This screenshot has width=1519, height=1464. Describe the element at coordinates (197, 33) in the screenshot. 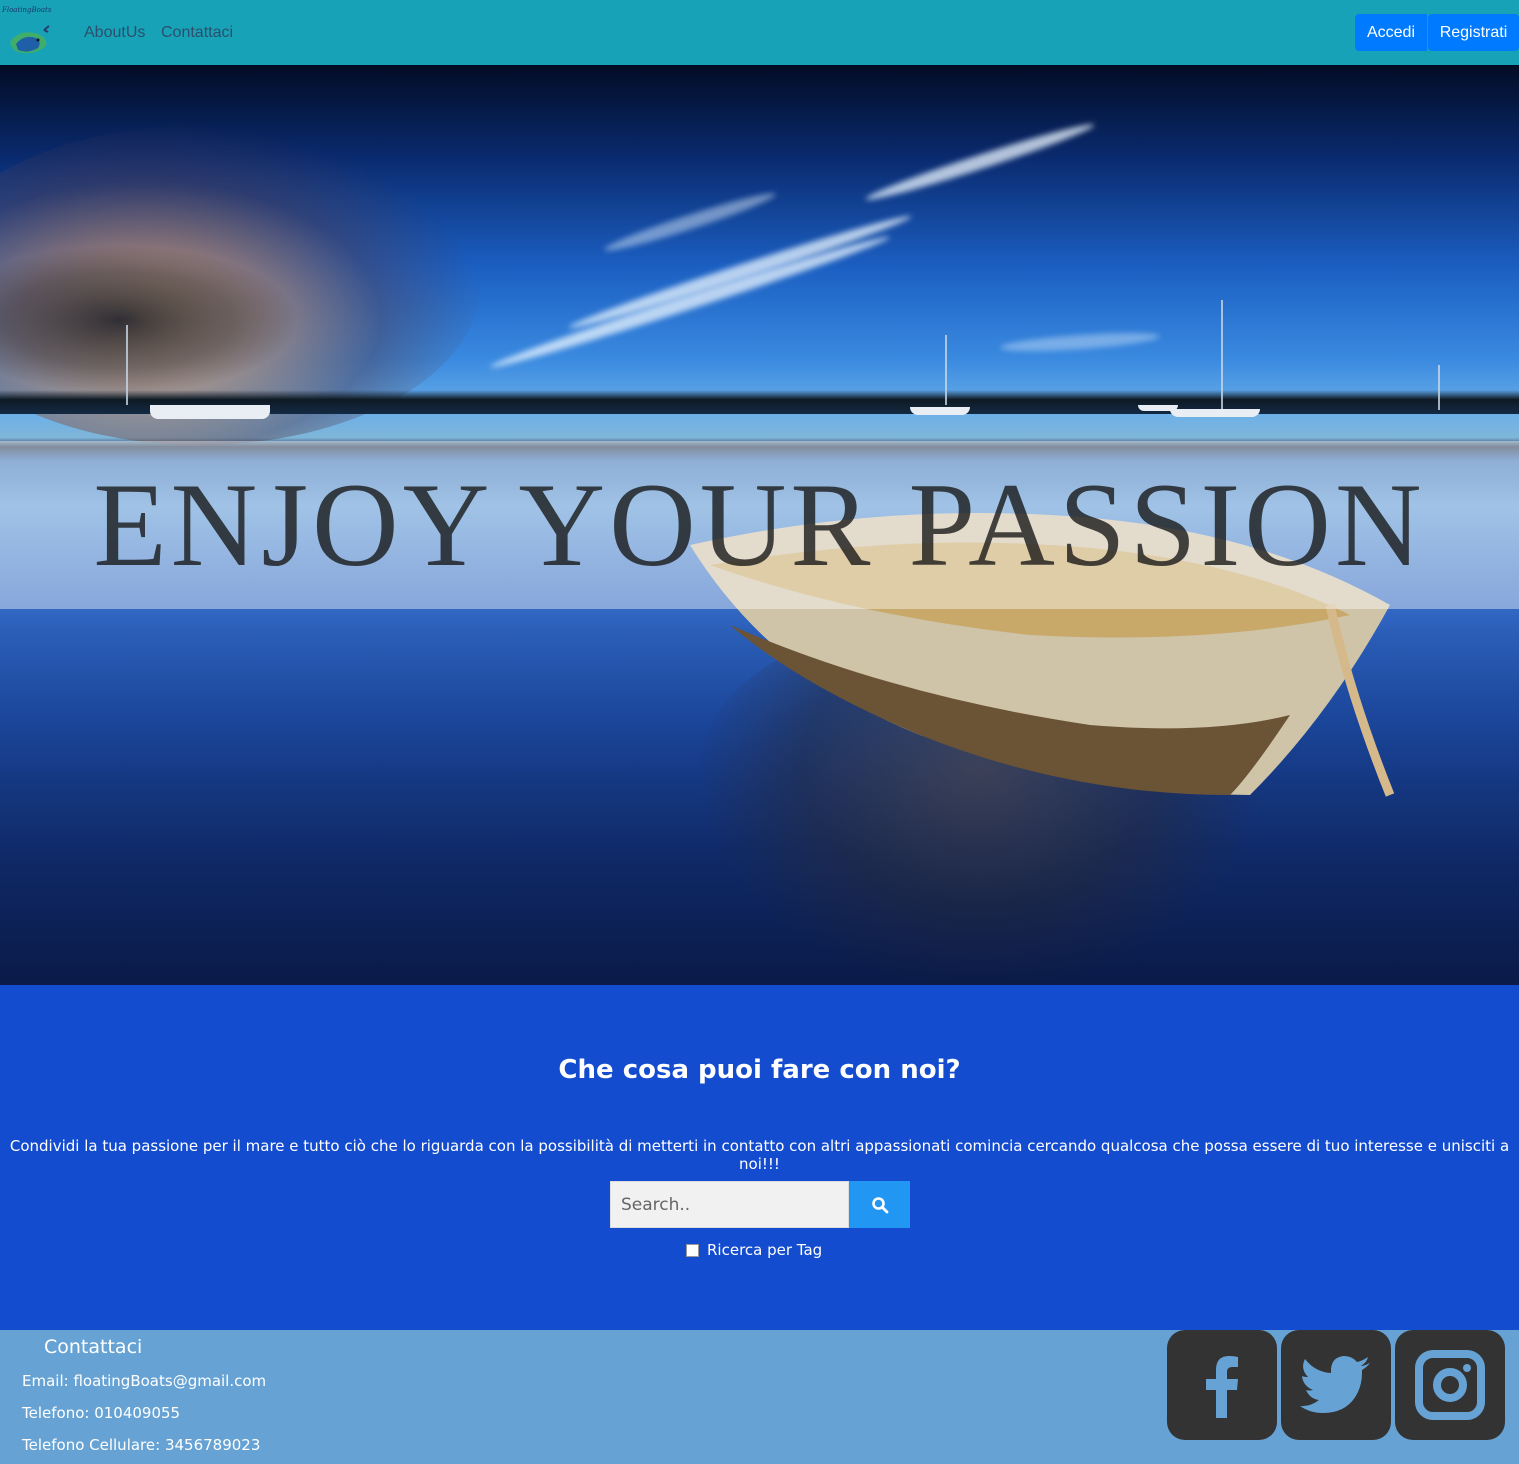

I see `nav-link-contattaci: Contattaci` at that location.